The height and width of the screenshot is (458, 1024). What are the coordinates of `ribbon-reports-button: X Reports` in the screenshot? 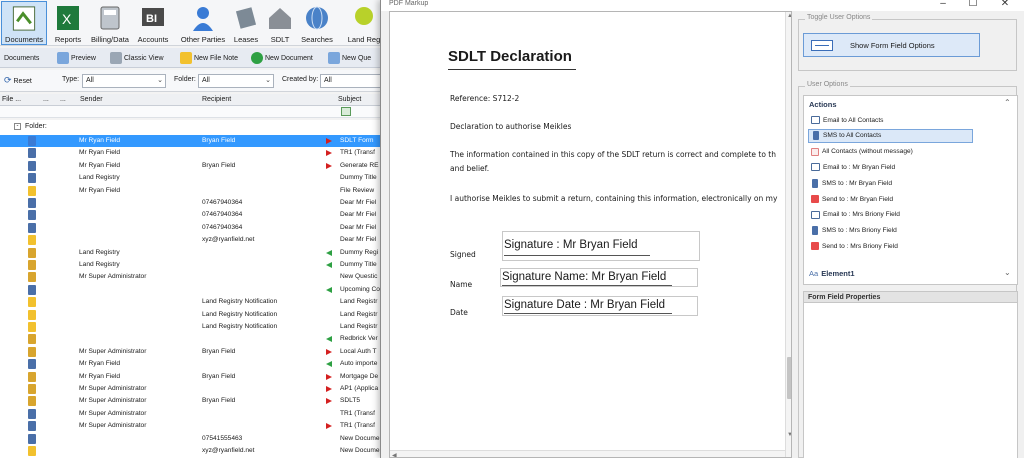 It's located at (68, 23).